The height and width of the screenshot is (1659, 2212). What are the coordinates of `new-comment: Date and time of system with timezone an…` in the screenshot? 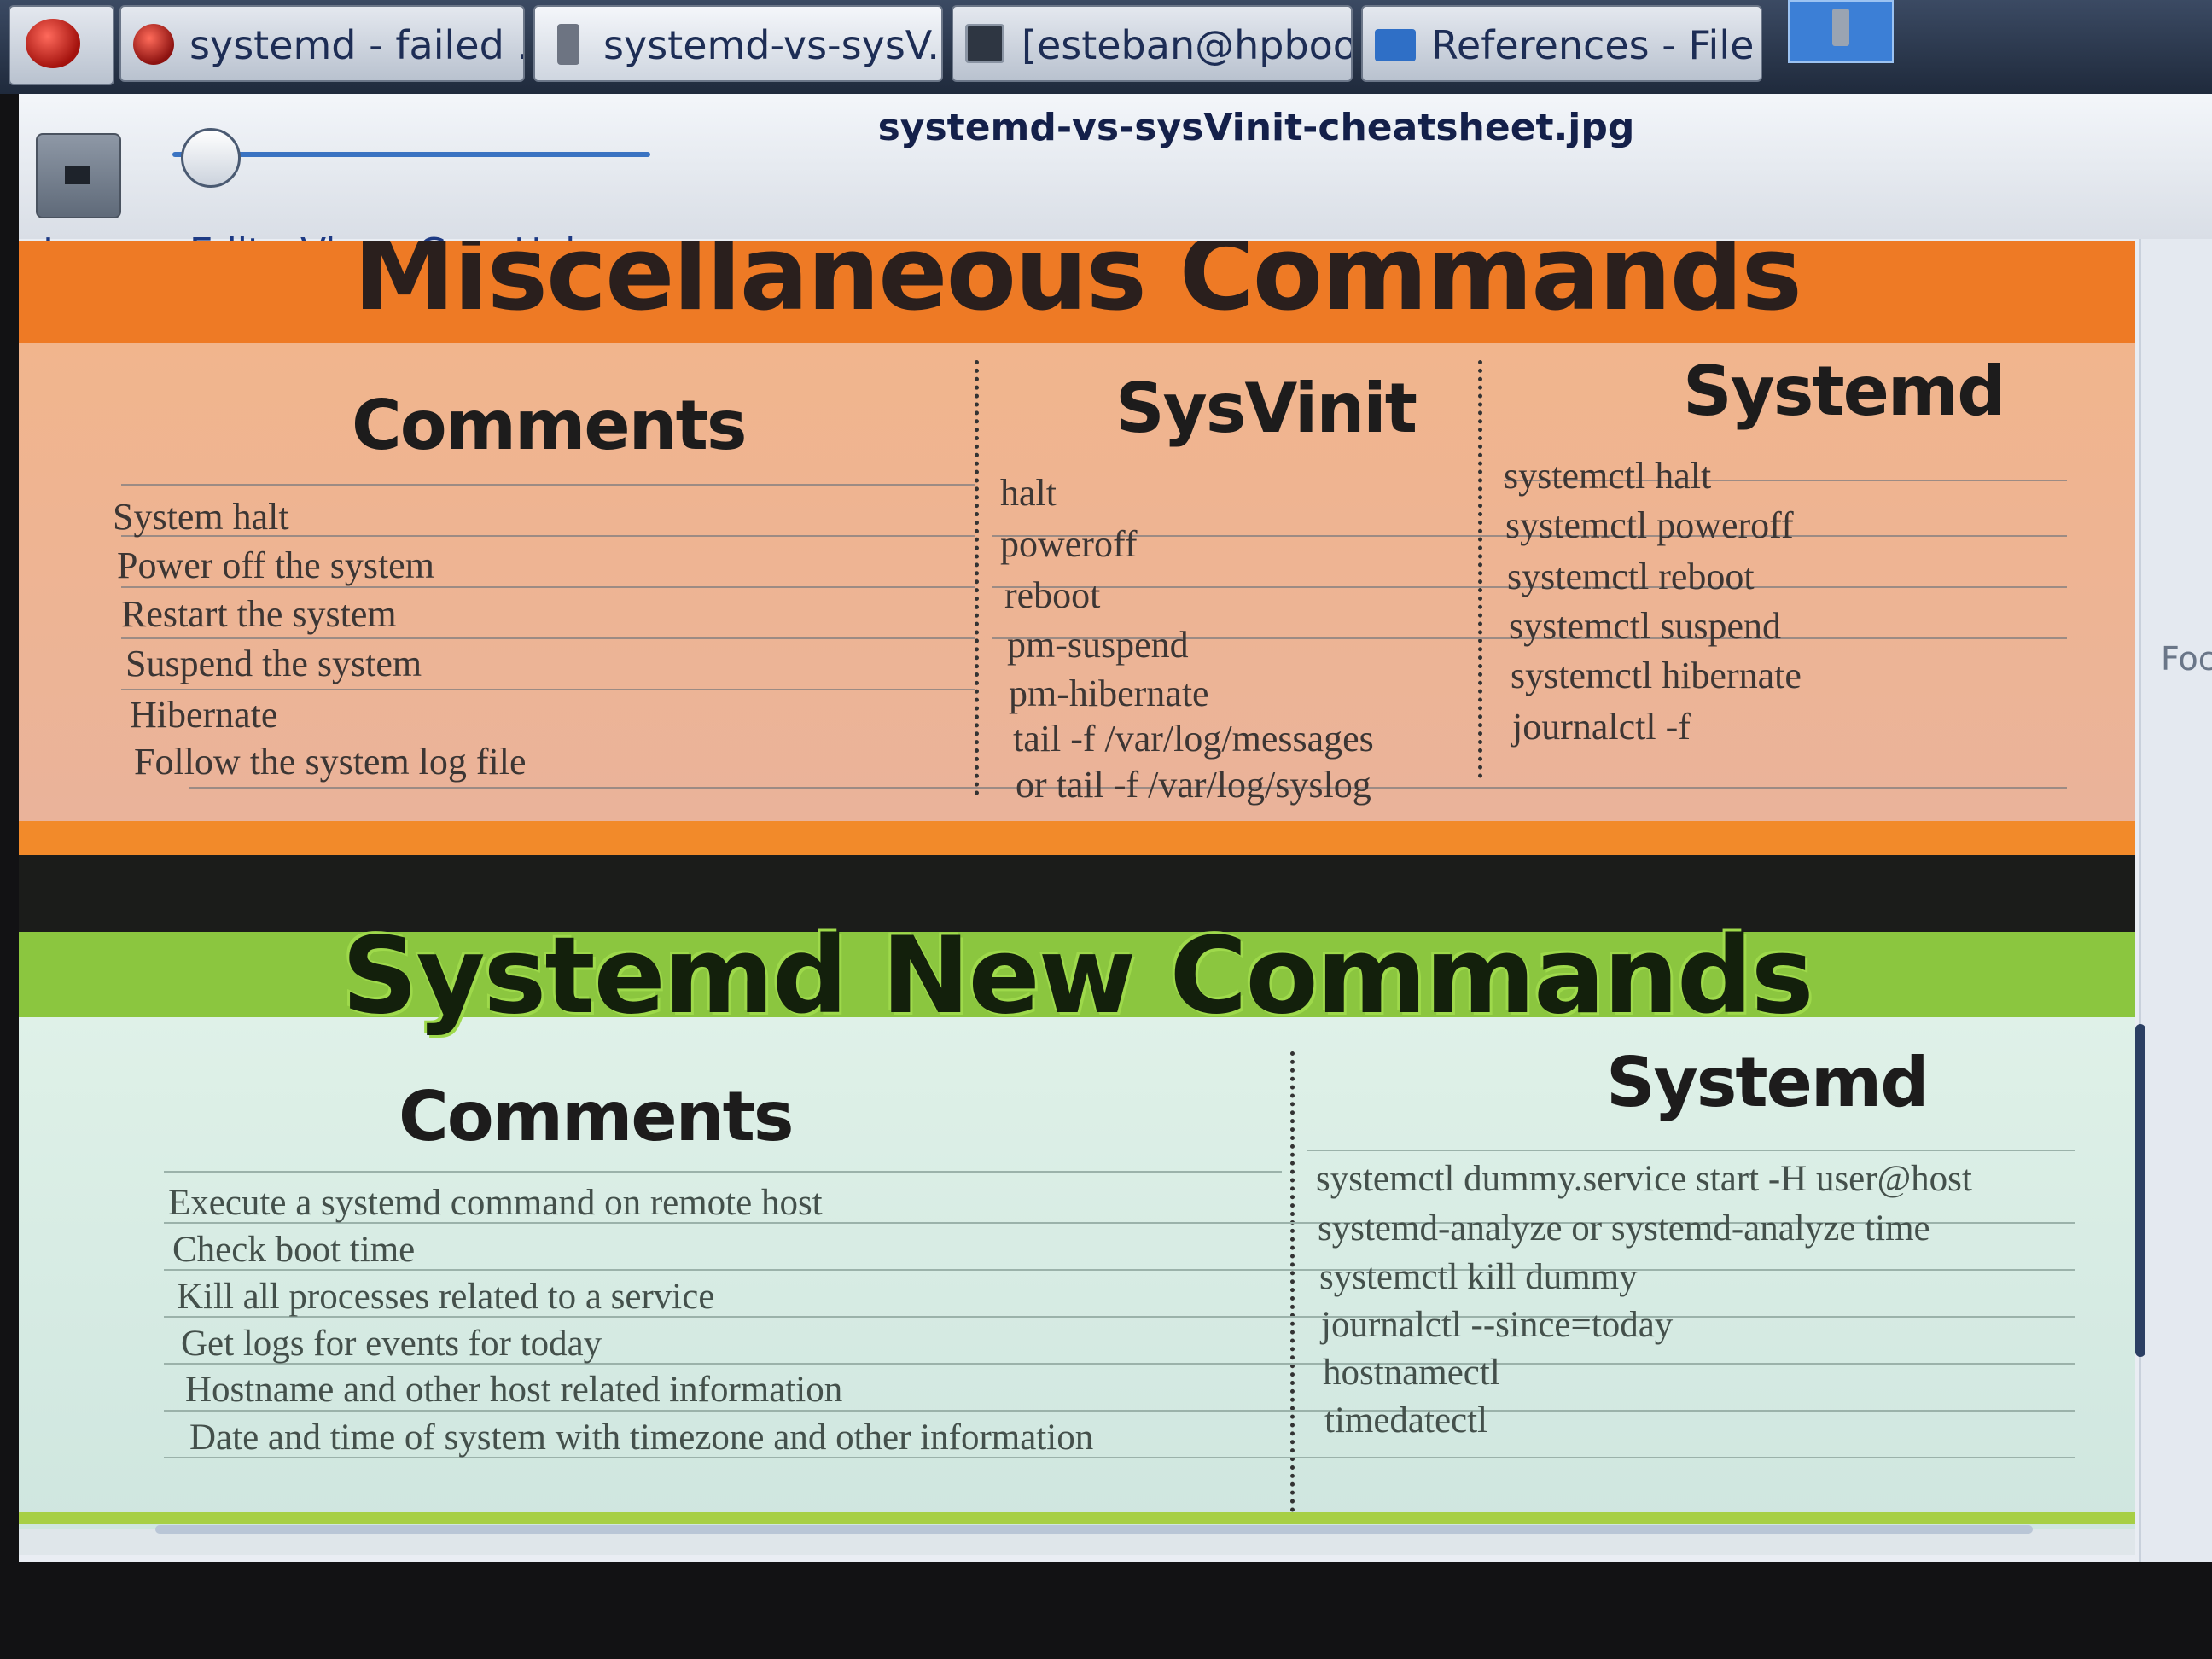 It's located at (641, 1437).